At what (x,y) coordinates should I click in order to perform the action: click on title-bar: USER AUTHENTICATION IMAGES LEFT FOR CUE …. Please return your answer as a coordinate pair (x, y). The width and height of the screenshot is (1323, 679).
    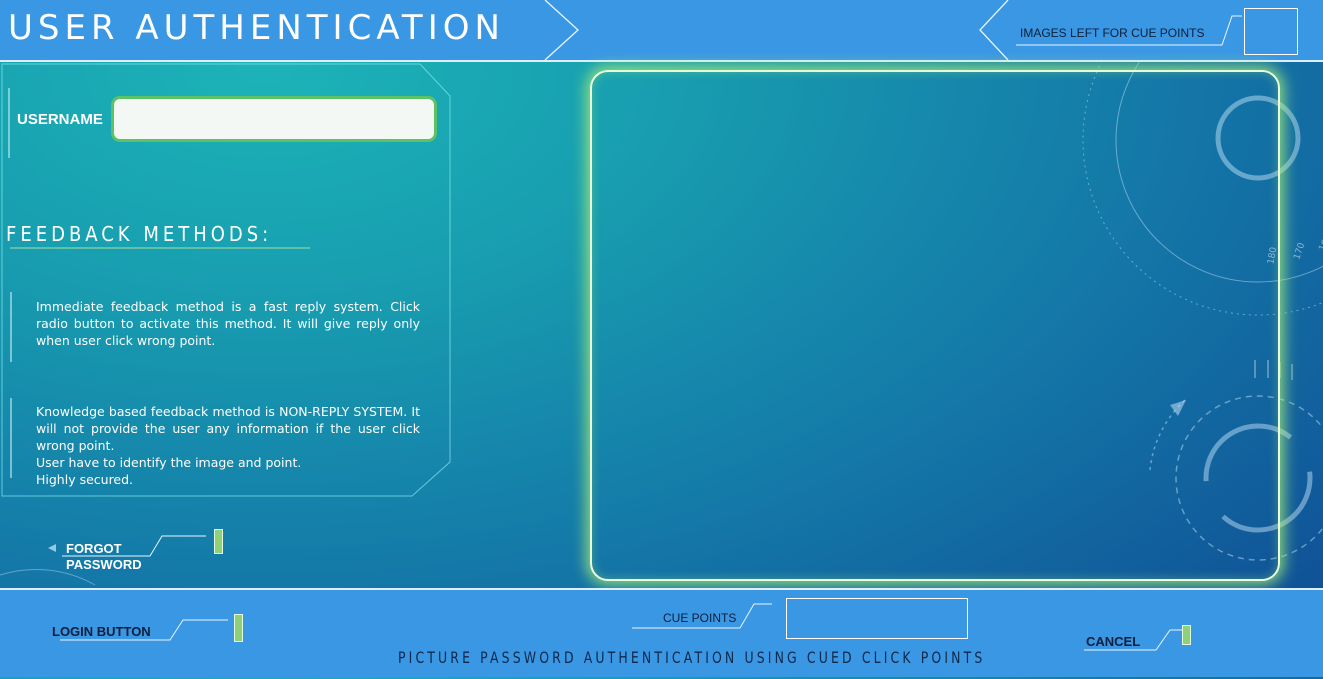
    Looking at the image, I should click on (661, 31).